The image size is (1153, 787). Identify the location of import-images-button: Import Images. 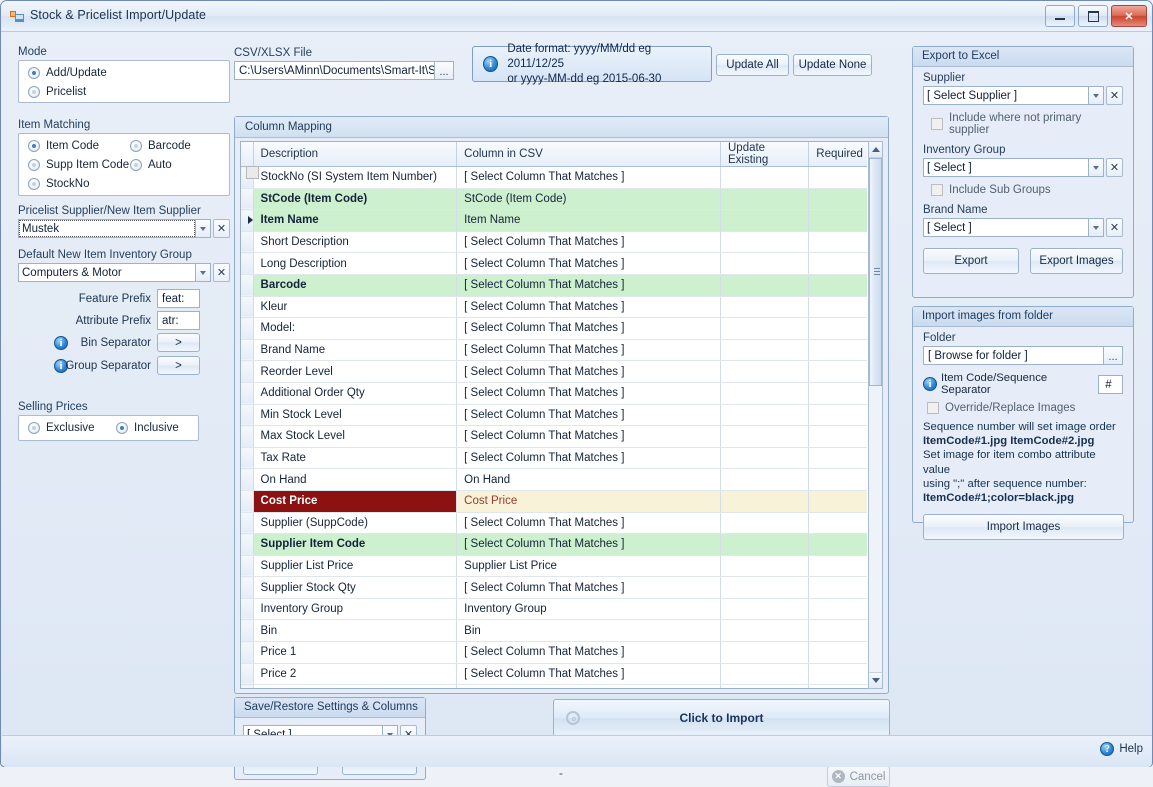
(1023, 527).